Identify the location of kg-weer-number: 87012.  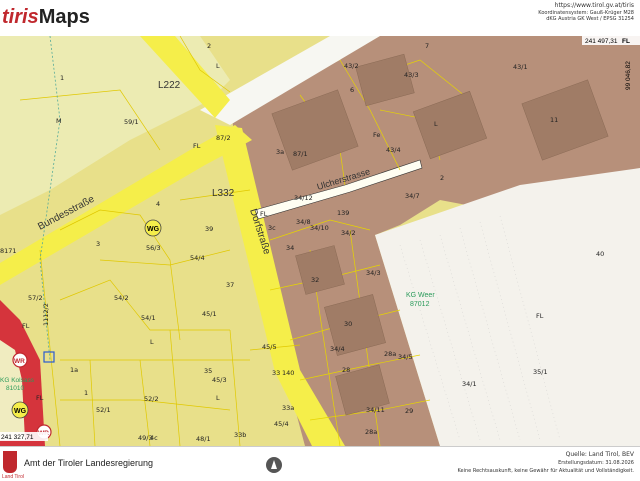
(420, 304).